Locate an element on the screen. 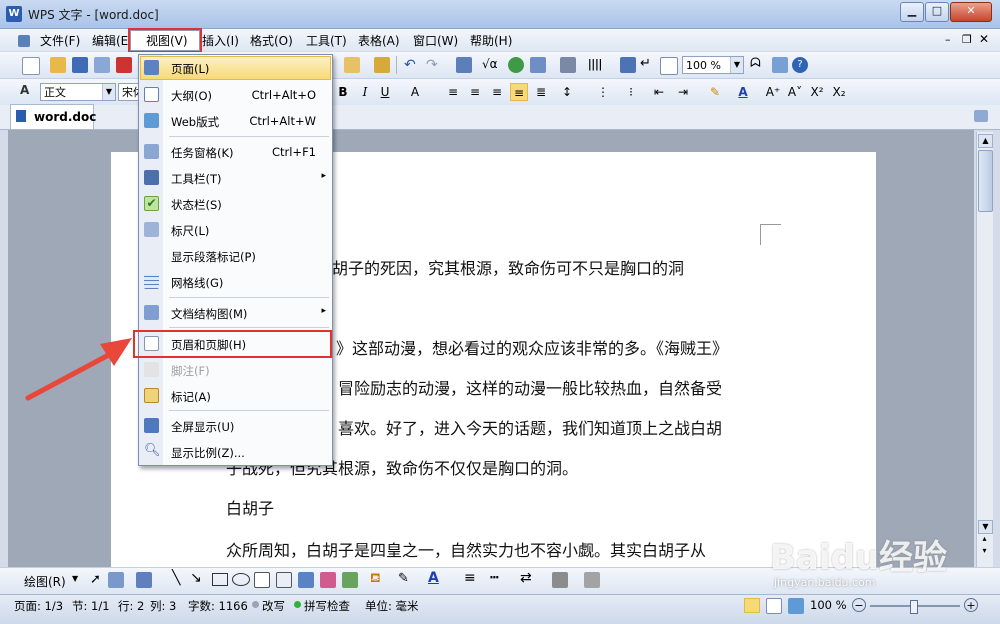 The width and height of the screenshot is (1000, 624). save-icon is located at coordinates (80, 65).